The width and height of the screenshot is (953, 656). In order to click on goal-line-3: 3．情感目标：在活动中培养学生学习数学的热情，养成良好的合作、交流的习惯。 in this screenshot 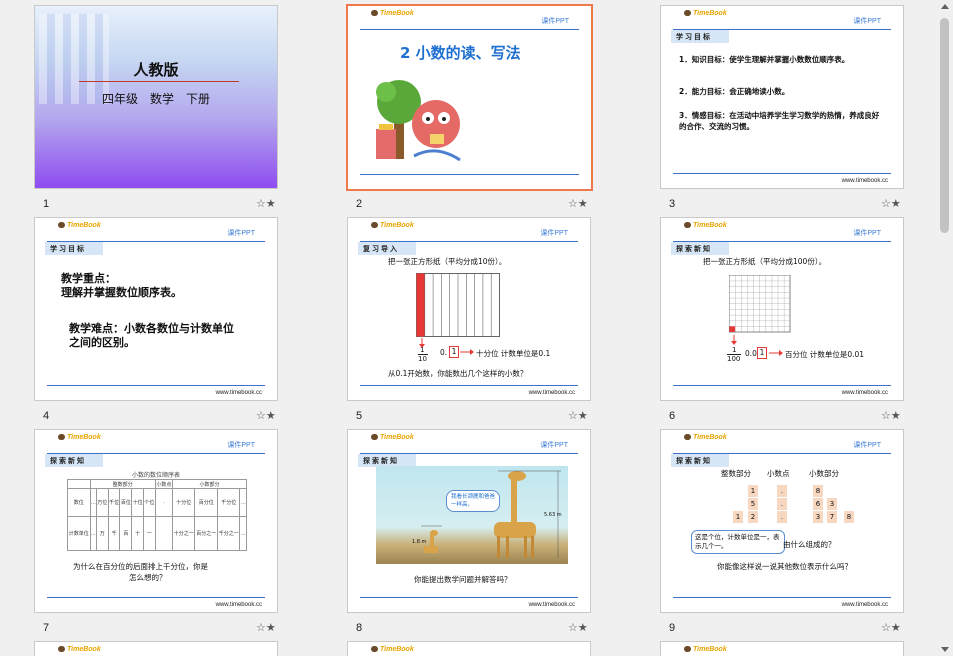, I will do `click(779, 121)`.